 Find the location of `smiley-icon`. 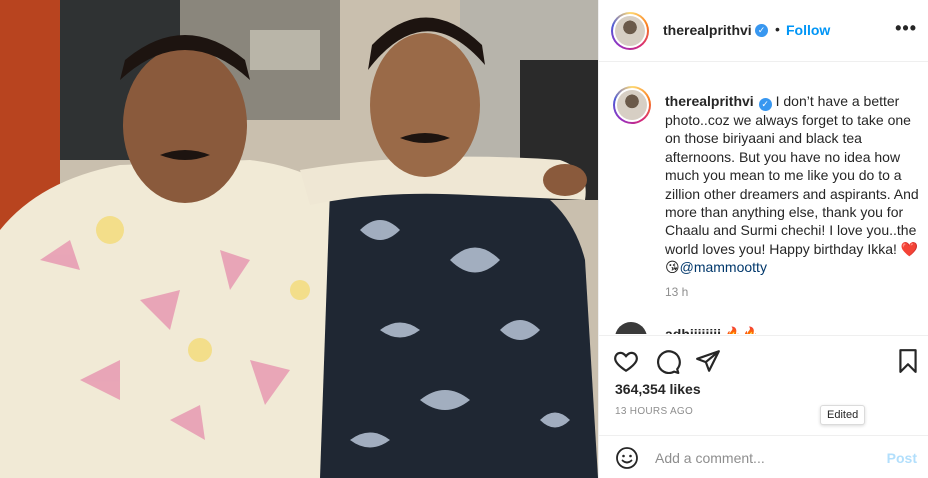

smiley-icon is located at coordinates (627, 458).